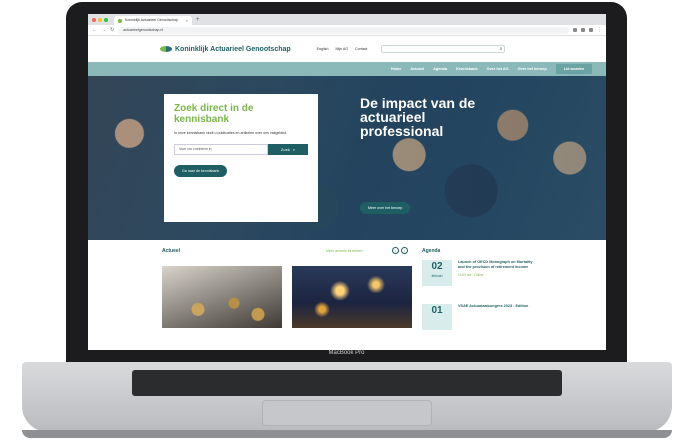  What do you see at coordinates (347, 413) in the screenshot?
I see `laptop-trackpad` at bounding box center [347, 413].